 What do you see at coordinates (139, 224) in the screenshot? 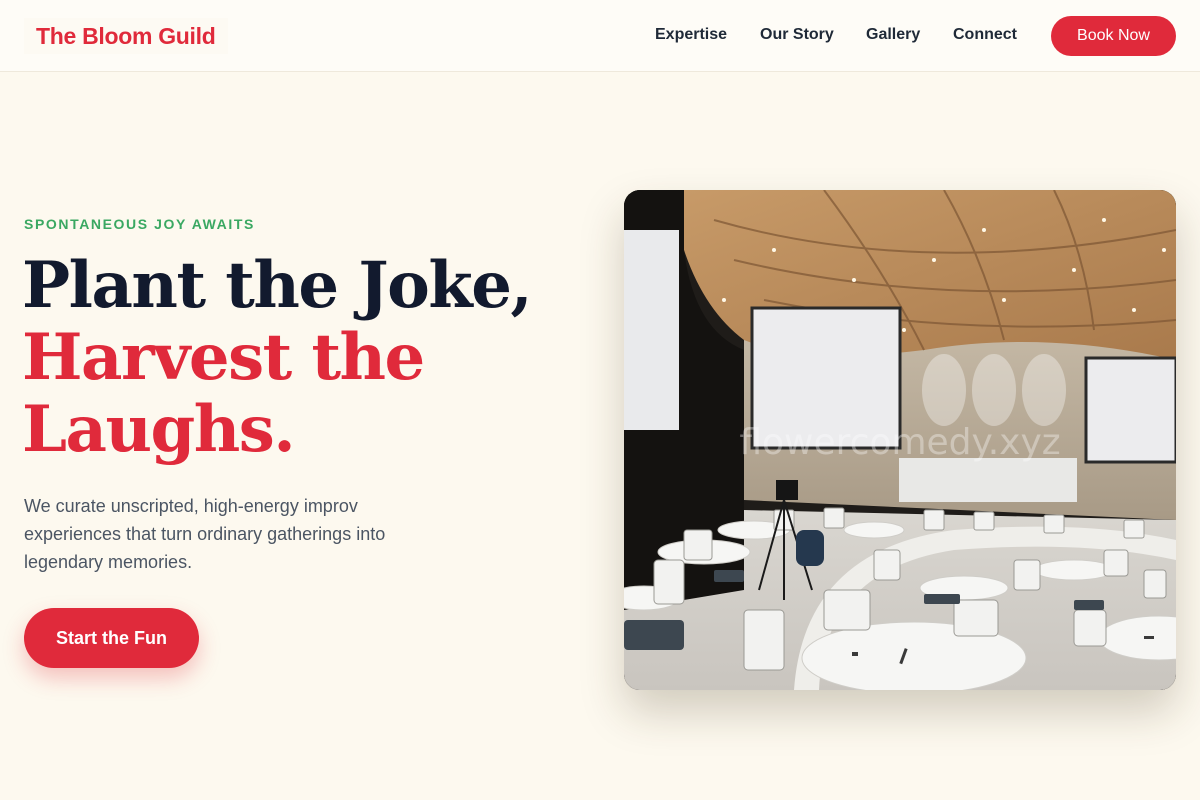
I see `hero-eyebrow: SPONTANEOUS JOY AWAITS` at bounding box center [139, 224].